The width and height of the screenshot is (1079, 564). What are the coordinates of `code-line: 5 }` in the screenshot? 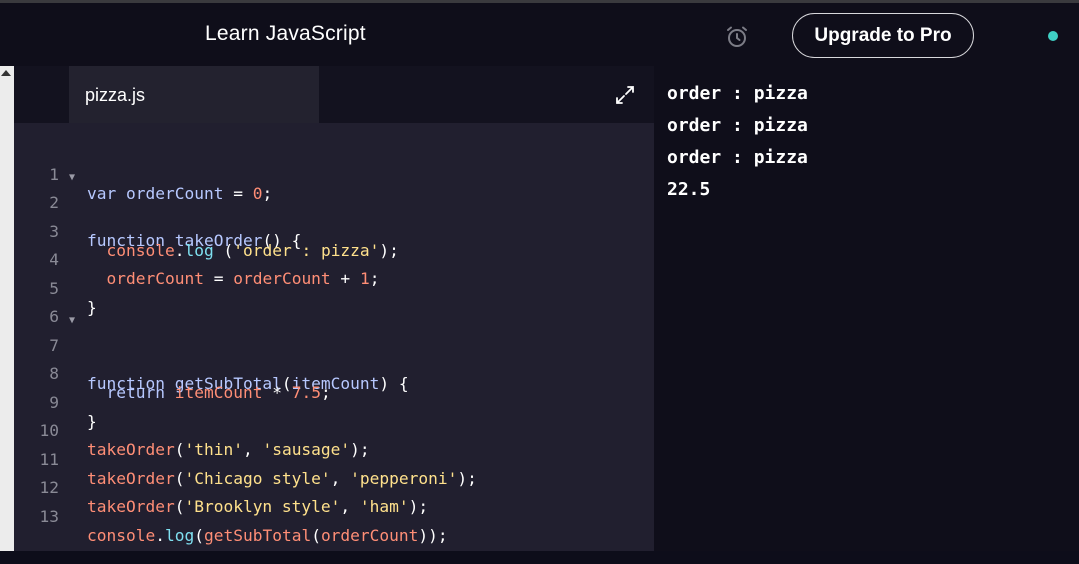 It's located at (334, 288).